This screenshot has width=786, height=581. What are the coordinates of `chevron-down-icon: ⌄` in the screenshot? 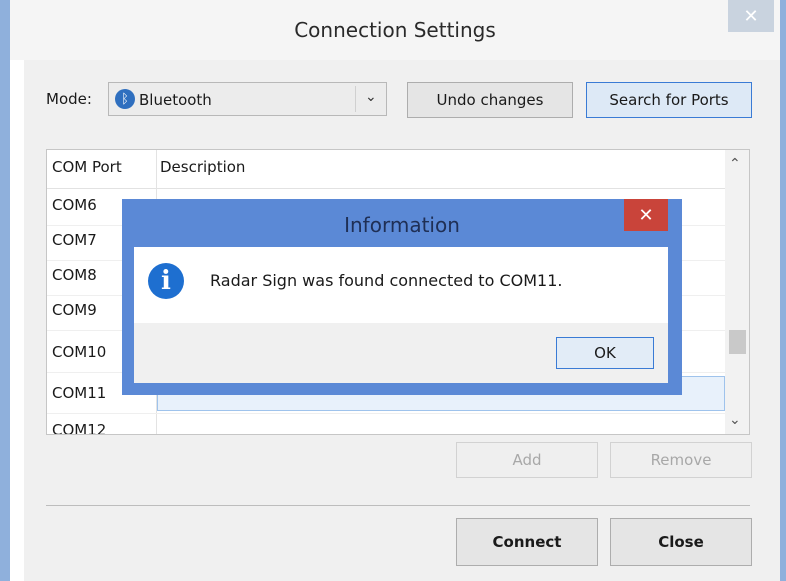 It's located at (371, 97).